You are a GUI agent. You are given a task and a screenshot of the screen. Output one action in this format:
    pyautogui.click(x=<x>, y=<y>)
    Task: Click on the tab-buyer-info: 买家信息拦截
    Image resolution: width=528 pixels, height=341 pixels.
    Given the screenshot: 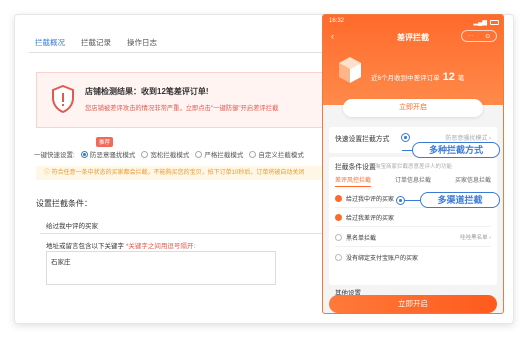 What is the action you would take?
    pyautogui.click(x=473, y=181)
    